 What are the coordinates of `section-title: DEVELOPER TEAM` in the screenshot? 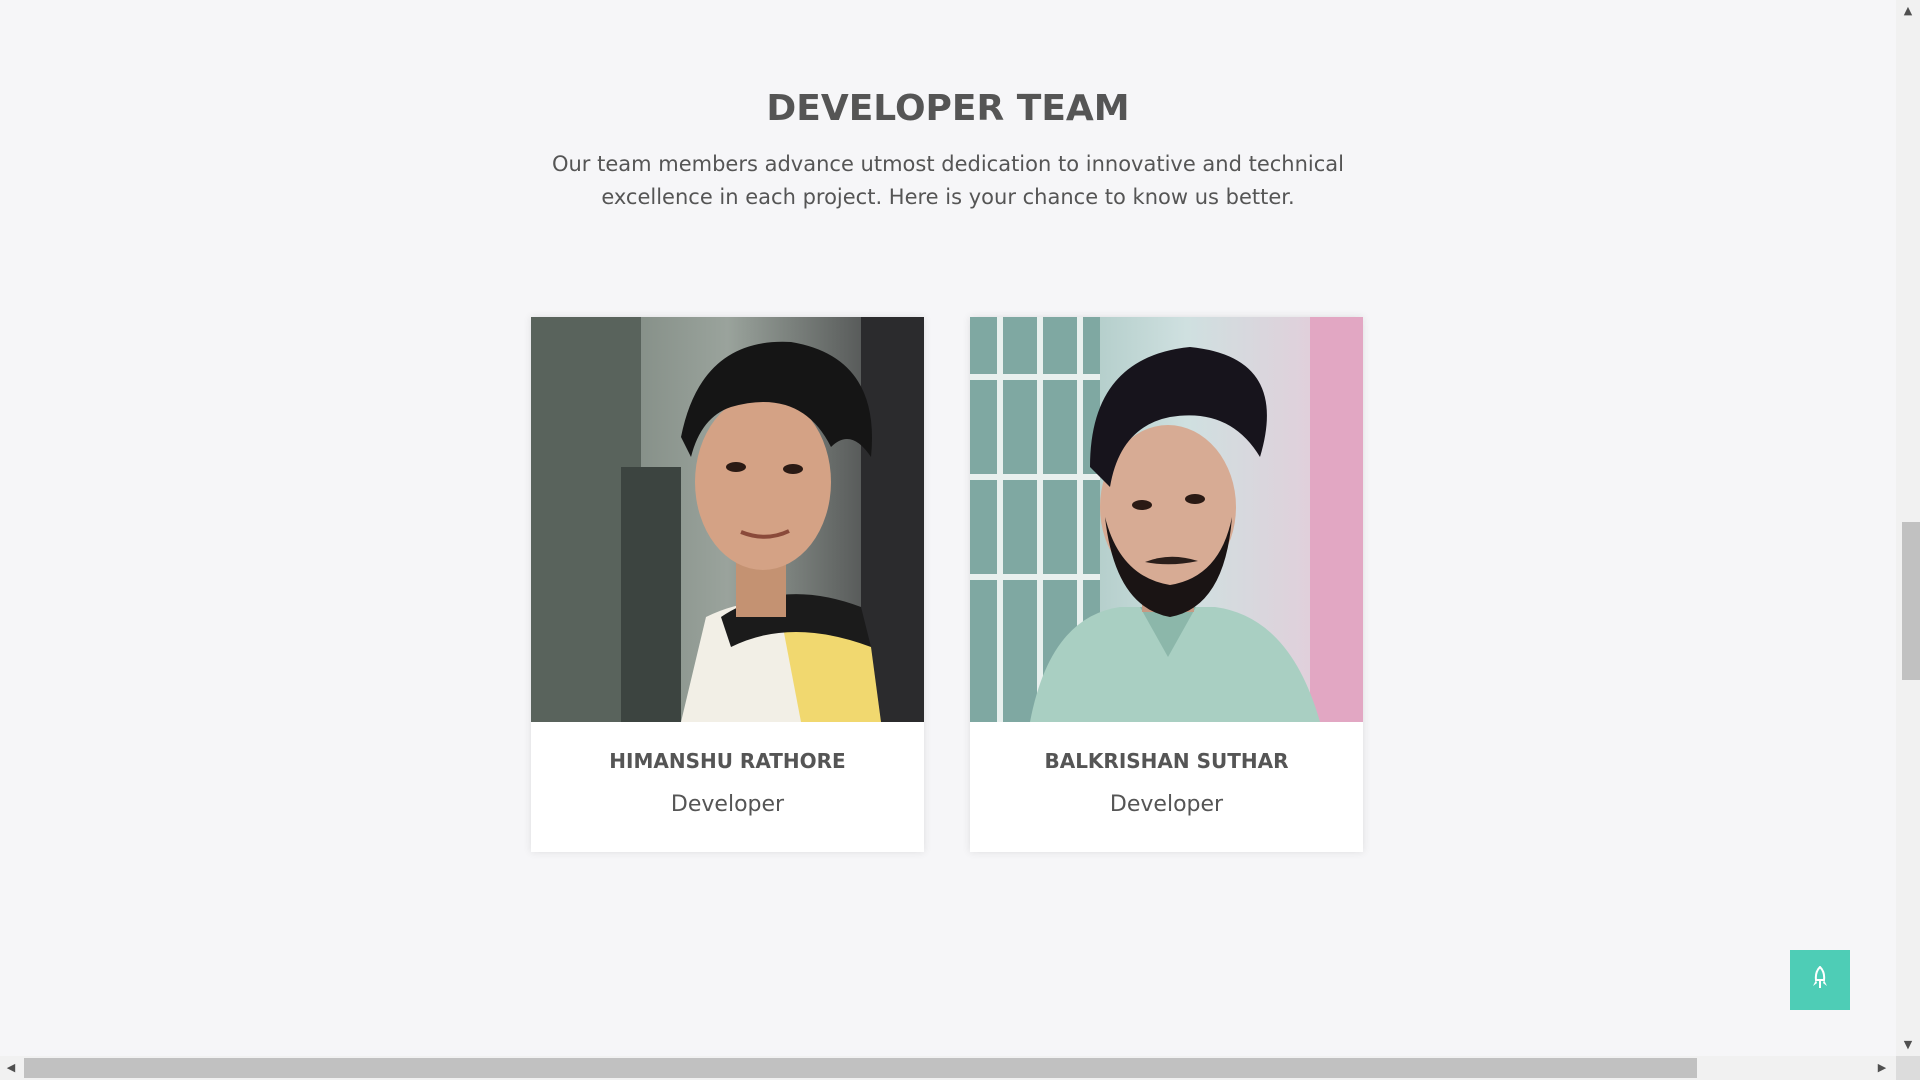 It's located at (948, 108).